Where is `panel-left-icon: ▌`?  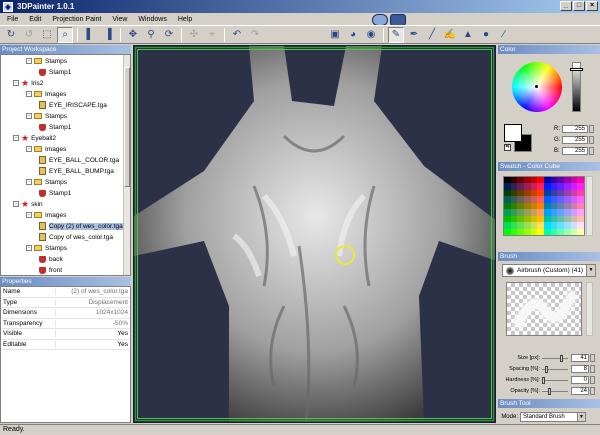 panel-left-icon: ▌ is located at coordinates (90, 35).